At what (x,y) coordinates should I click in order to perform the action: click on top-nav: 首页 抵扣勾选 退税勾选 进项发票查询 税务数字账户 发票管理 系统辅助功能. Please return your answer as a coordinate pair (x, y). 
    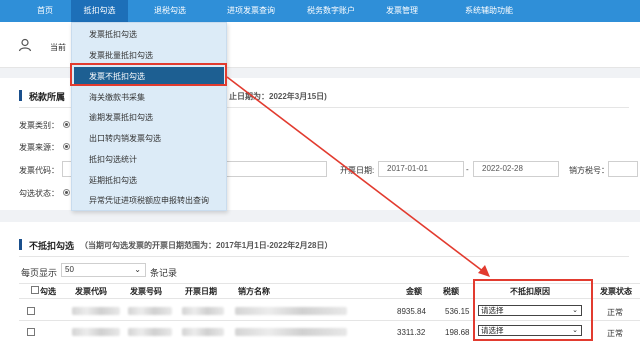
    Looking at the image, I should click on (320, 11).